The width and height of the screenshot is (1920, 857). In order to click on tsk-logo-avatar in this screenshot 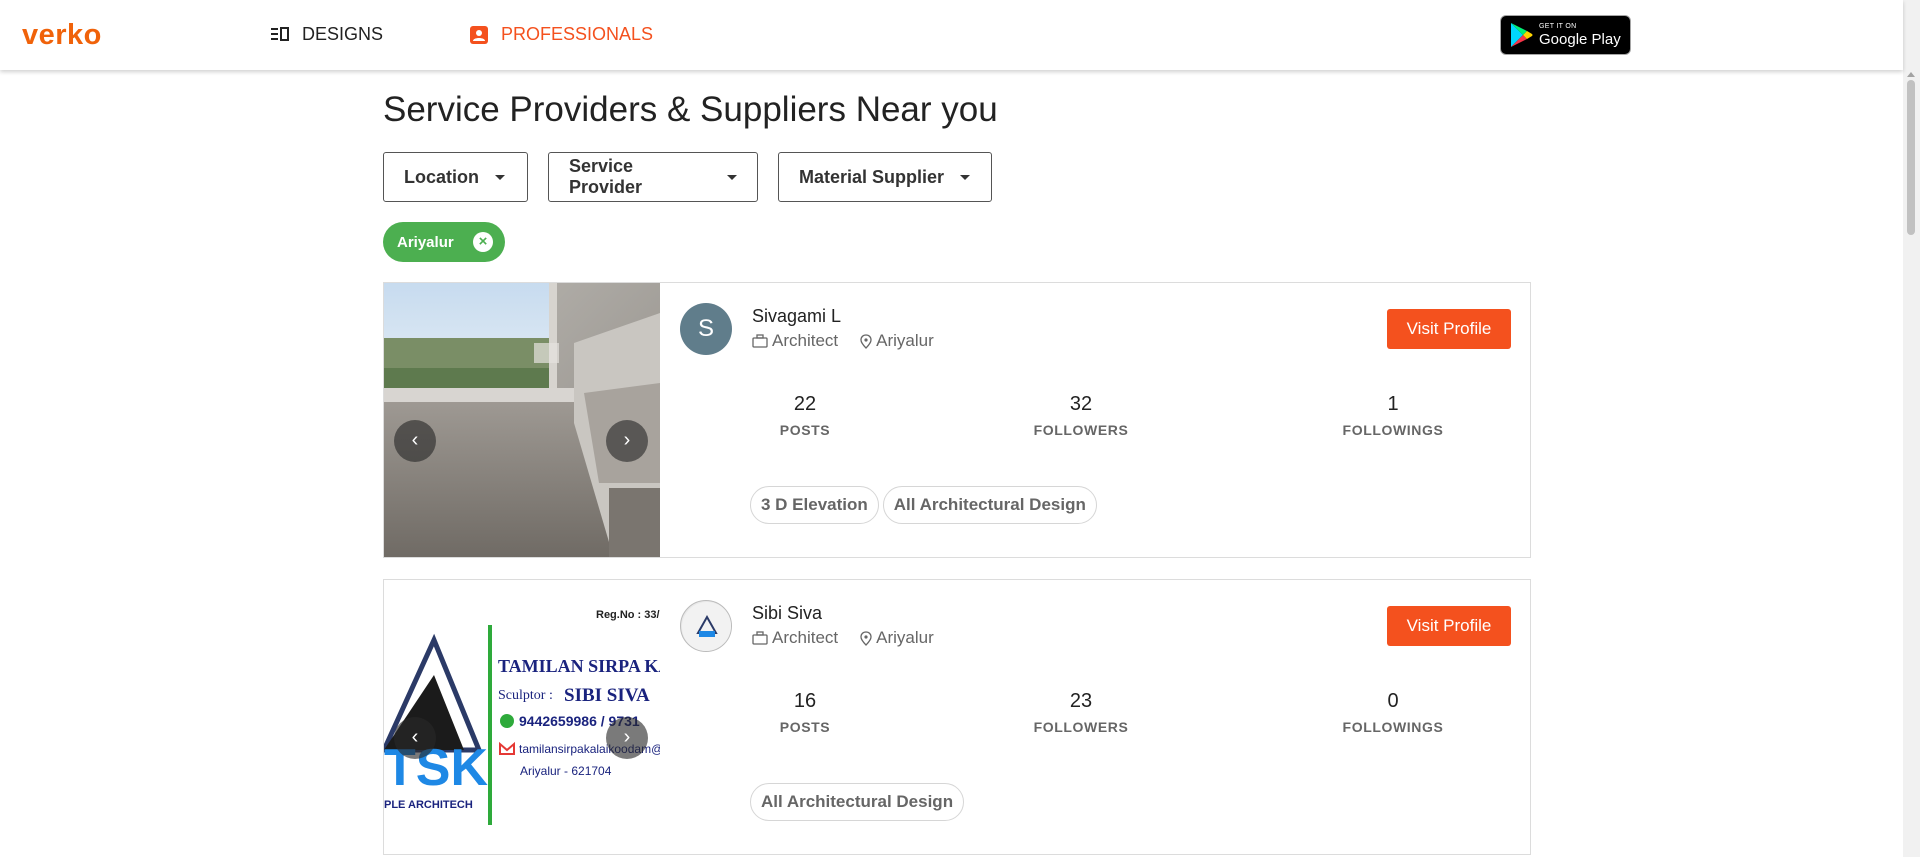, I will do `click(706, 626)`.